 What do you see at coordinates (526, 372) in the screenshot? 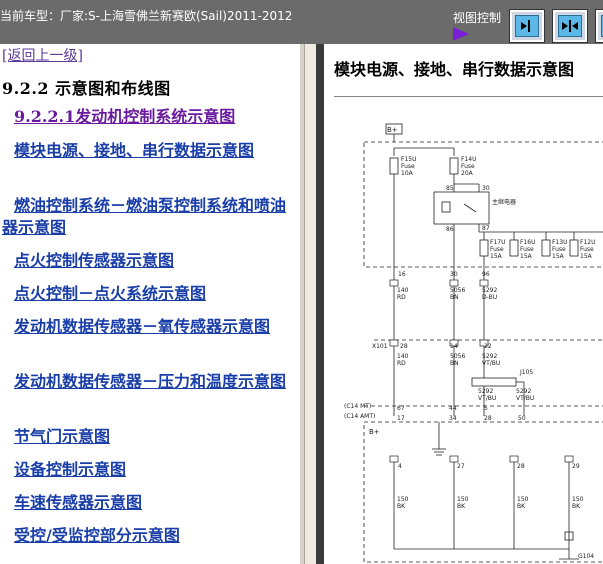
I see `j105-label: J105` at bounding box center [526, 372].